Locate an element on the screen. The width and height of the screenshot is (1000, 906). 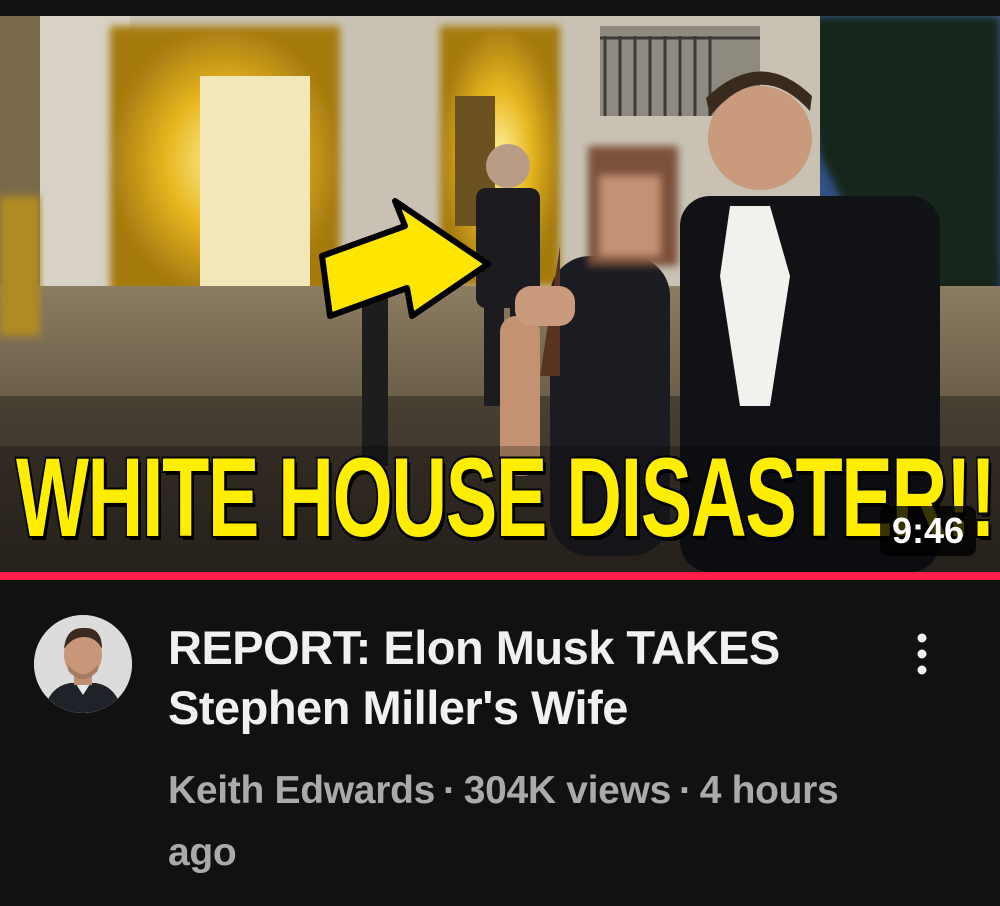
view-count: 304K views is located at coordinates (567, 790).